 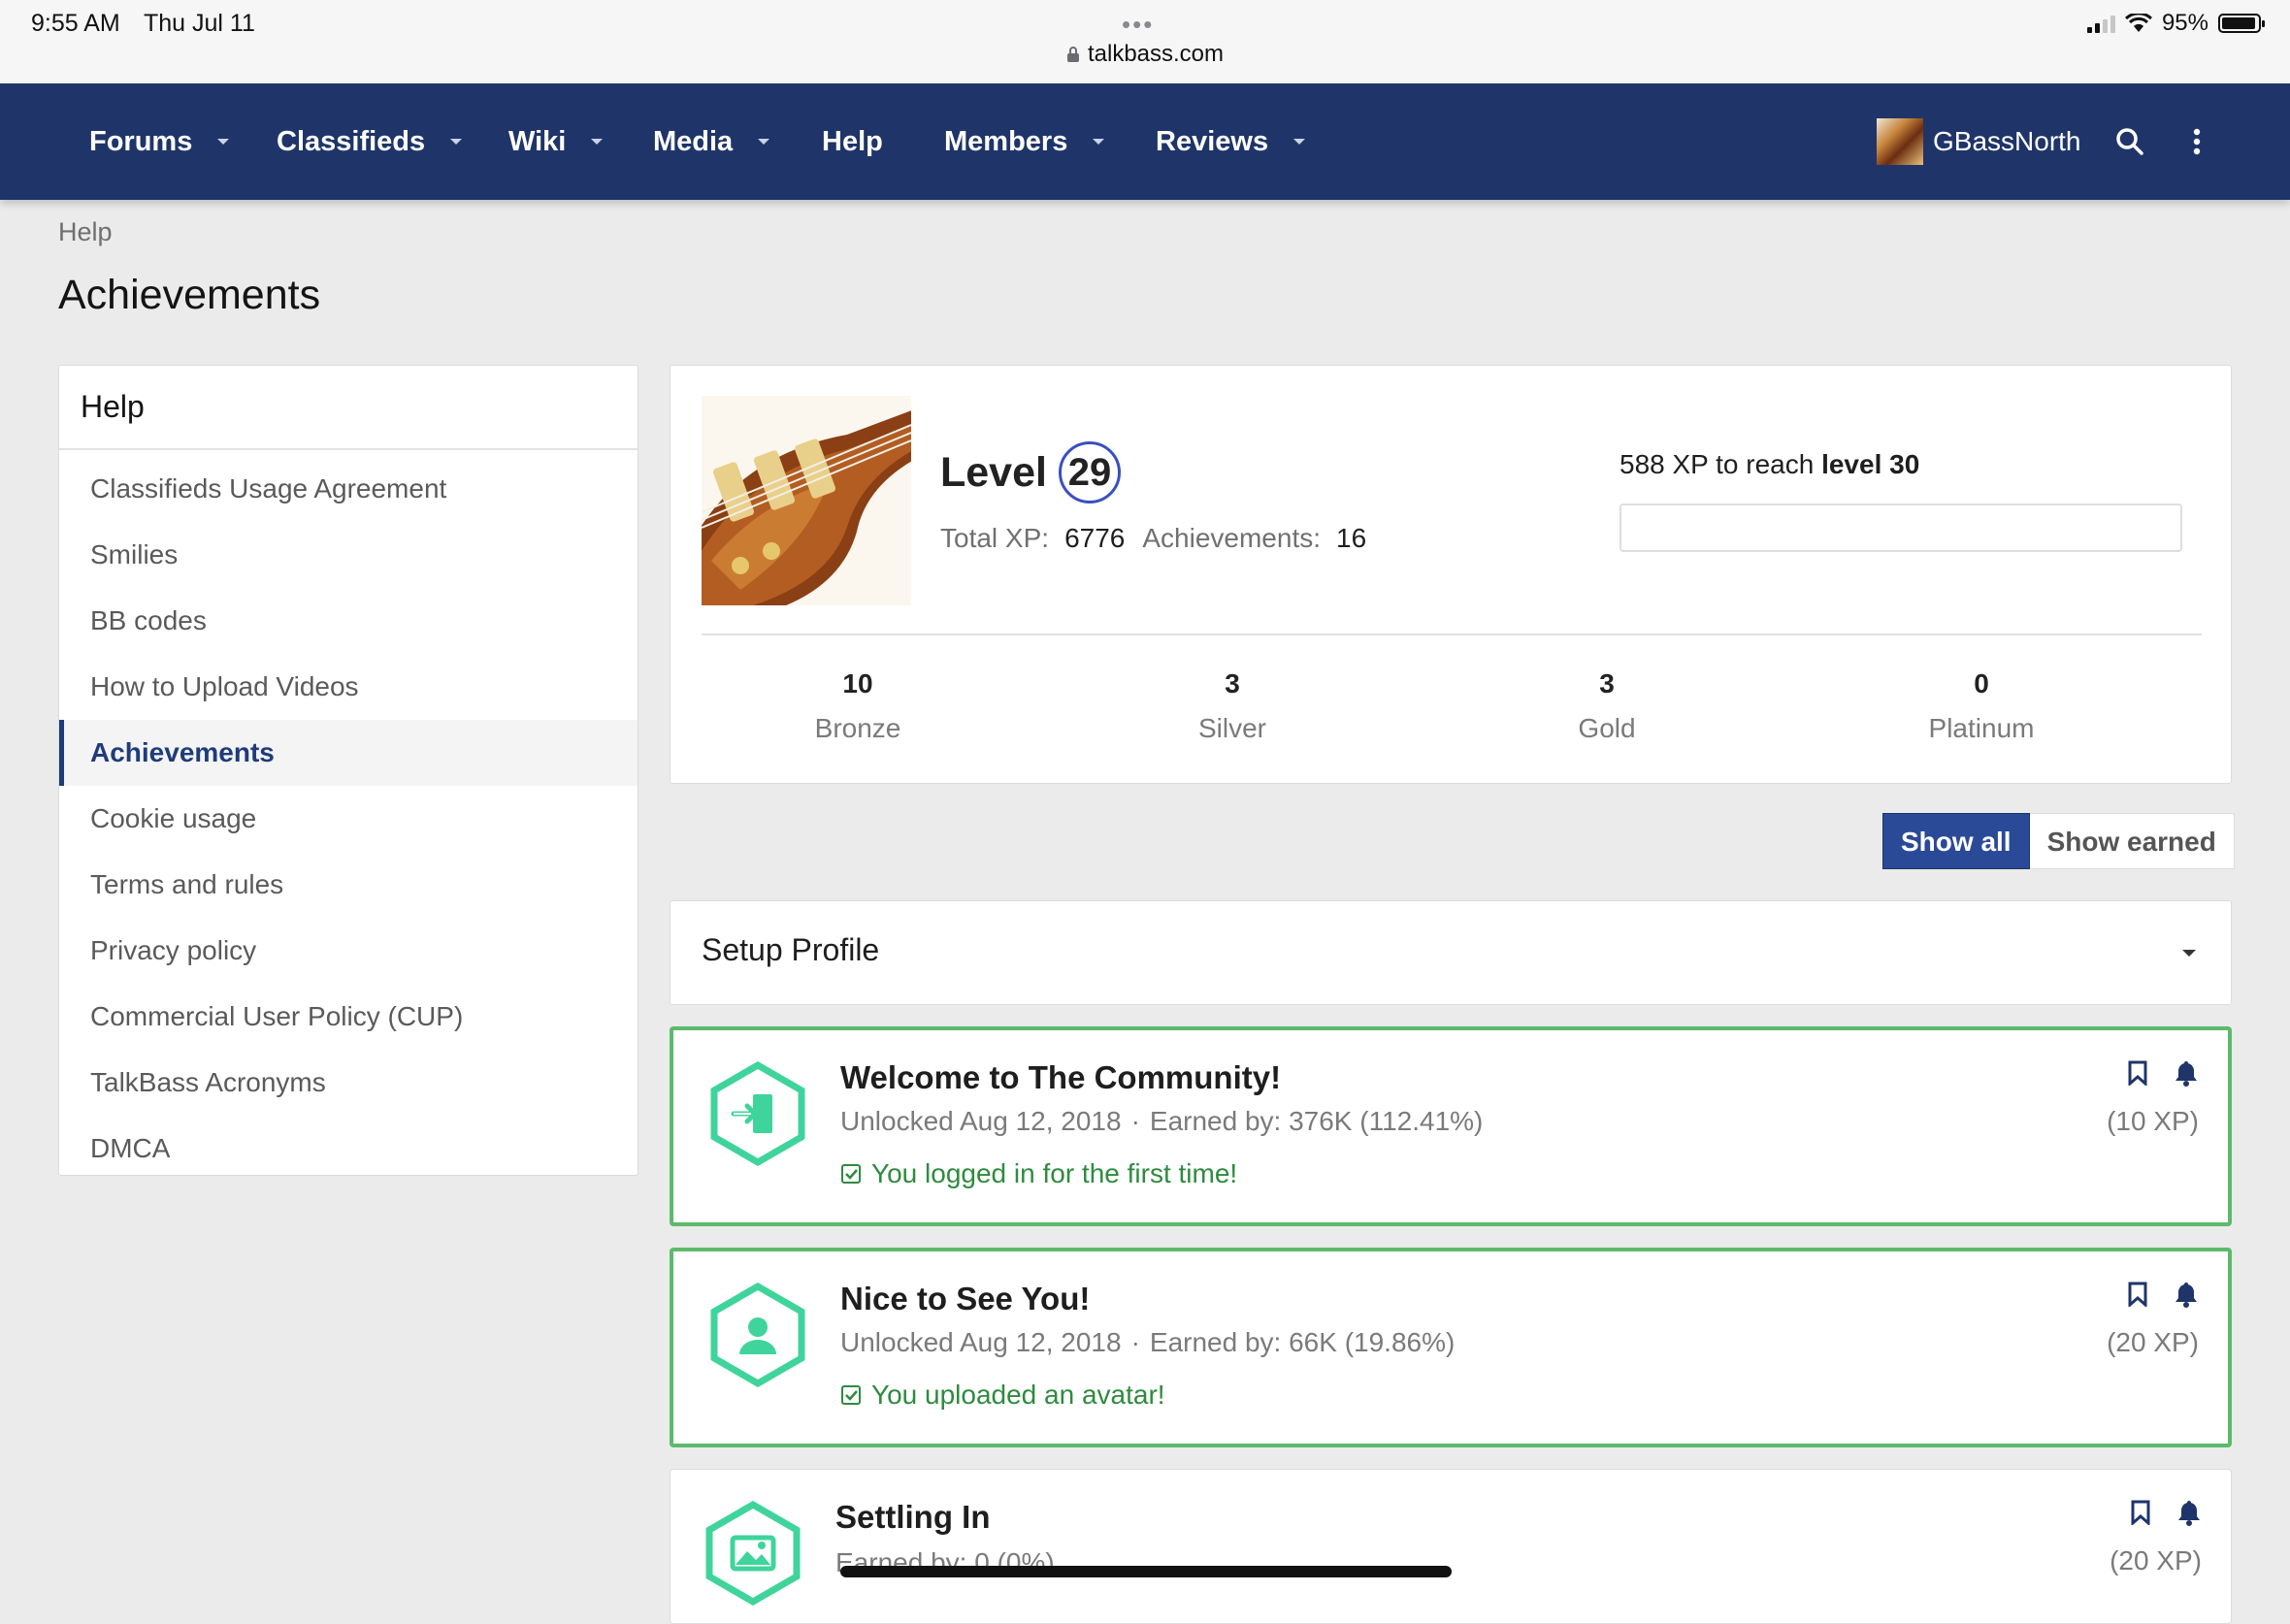 What do you see at coordinates (348, 1083) in the screenshot?
I see `sidebar-item-acronyms: TalkBass Acronyms` at bounding box center [348, 1083].